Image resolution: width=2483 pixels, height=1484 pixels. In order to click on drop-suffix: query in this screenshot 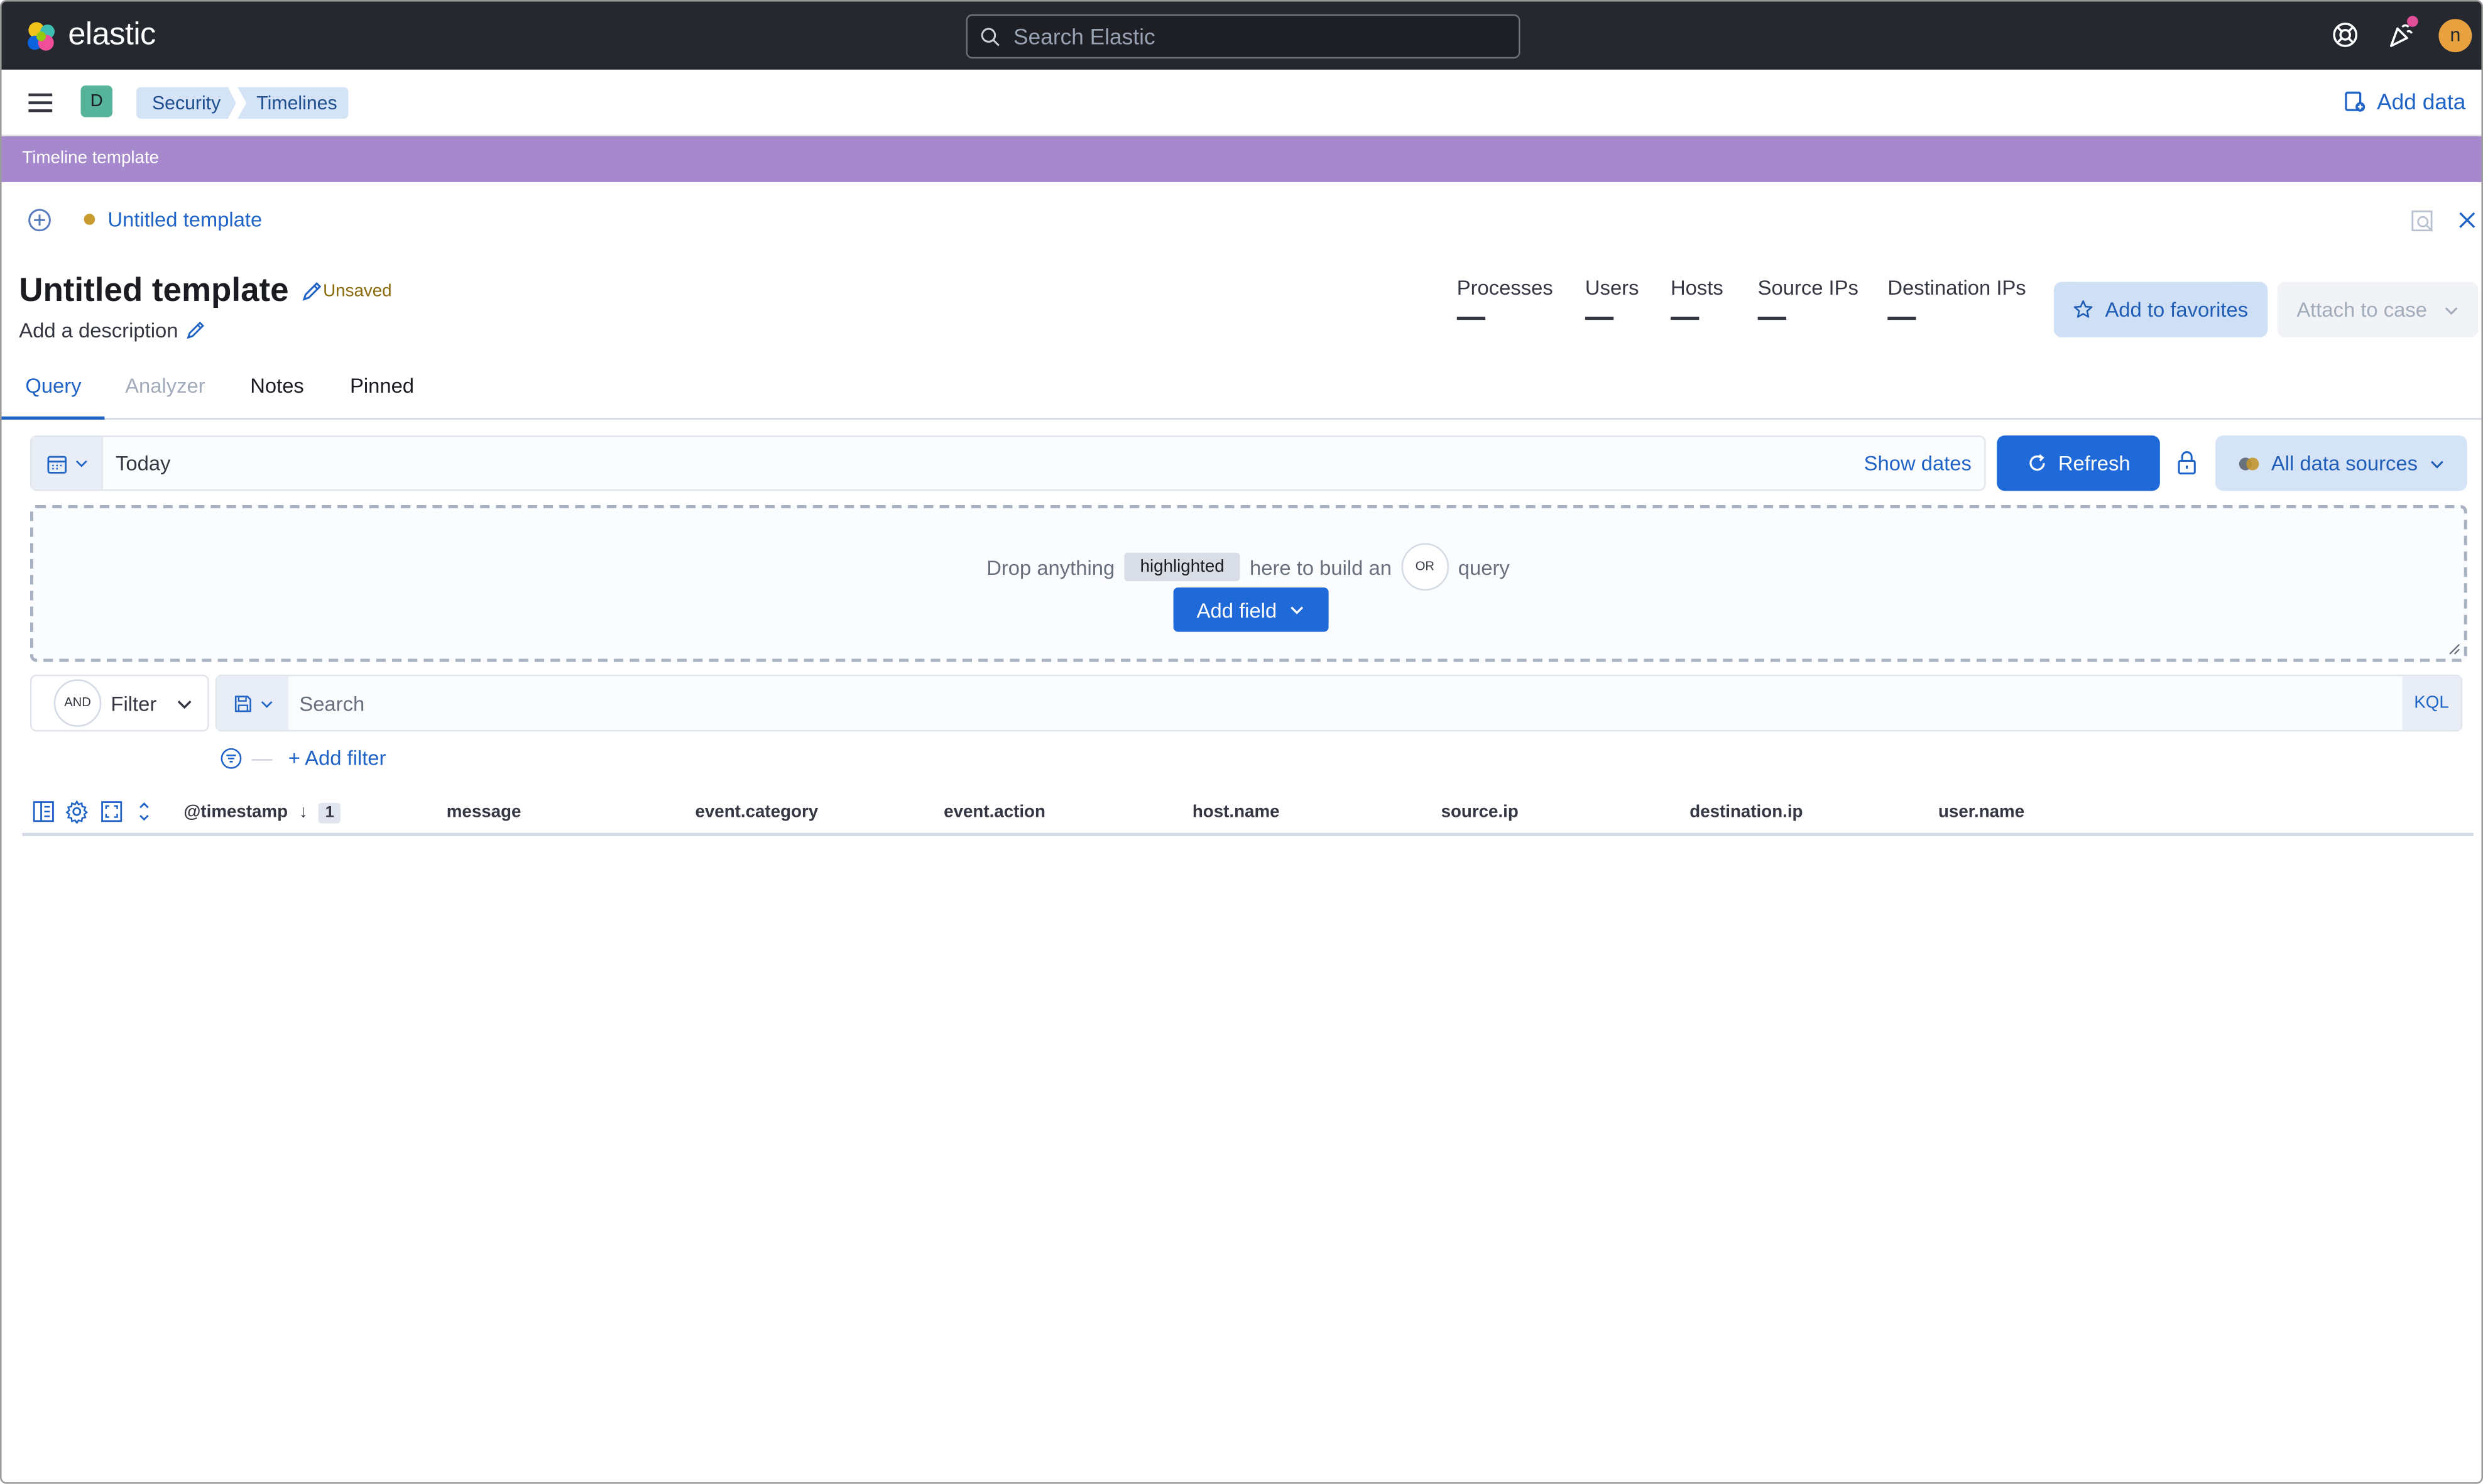, I will do `click(1484, 567)`.